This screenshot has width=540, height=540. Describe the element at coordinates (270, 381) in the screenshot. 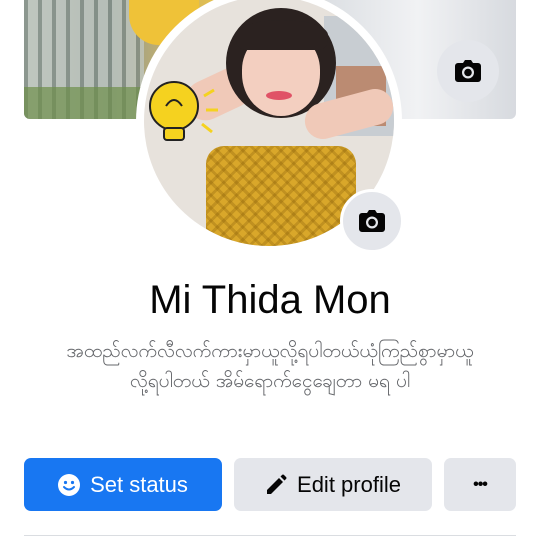

I see `bio-line-2: လို့ရပါတယ် အိမ်ရောက်ငွေချေတာ မရ ပါ` at that location.